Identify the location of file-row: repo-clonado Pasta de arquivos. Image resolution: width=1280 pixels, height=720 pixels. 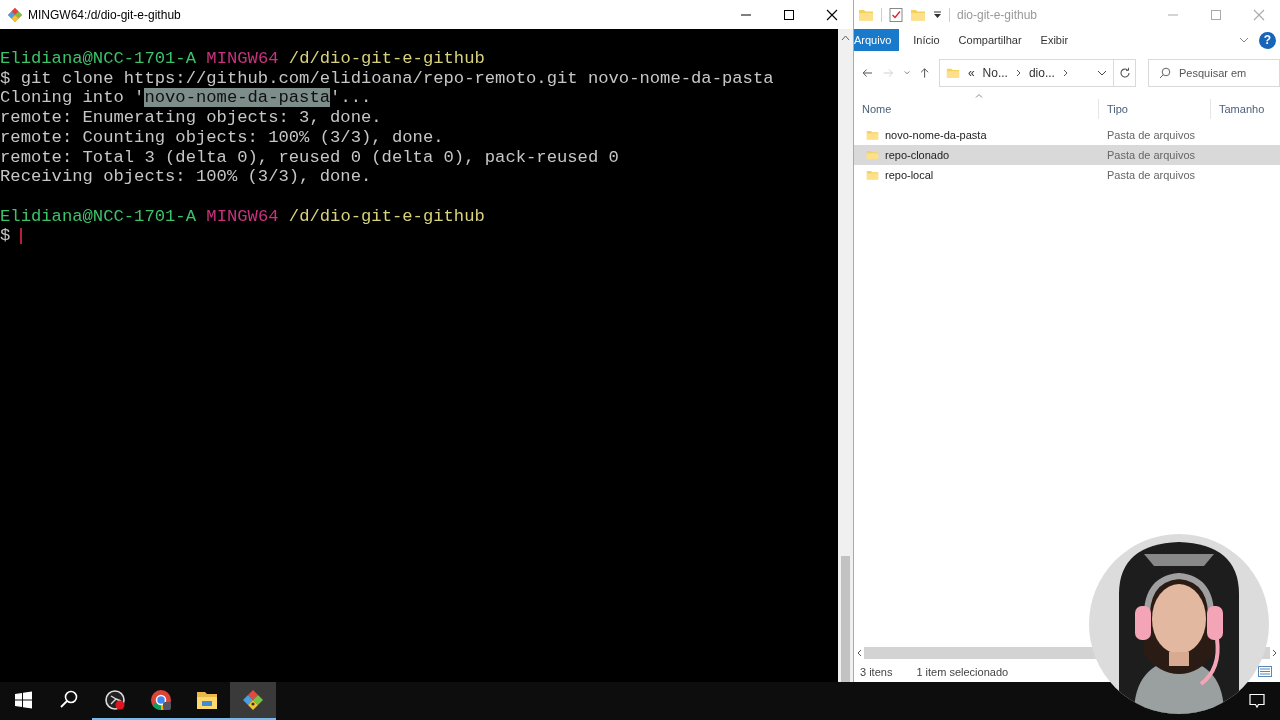
(1067, 155).